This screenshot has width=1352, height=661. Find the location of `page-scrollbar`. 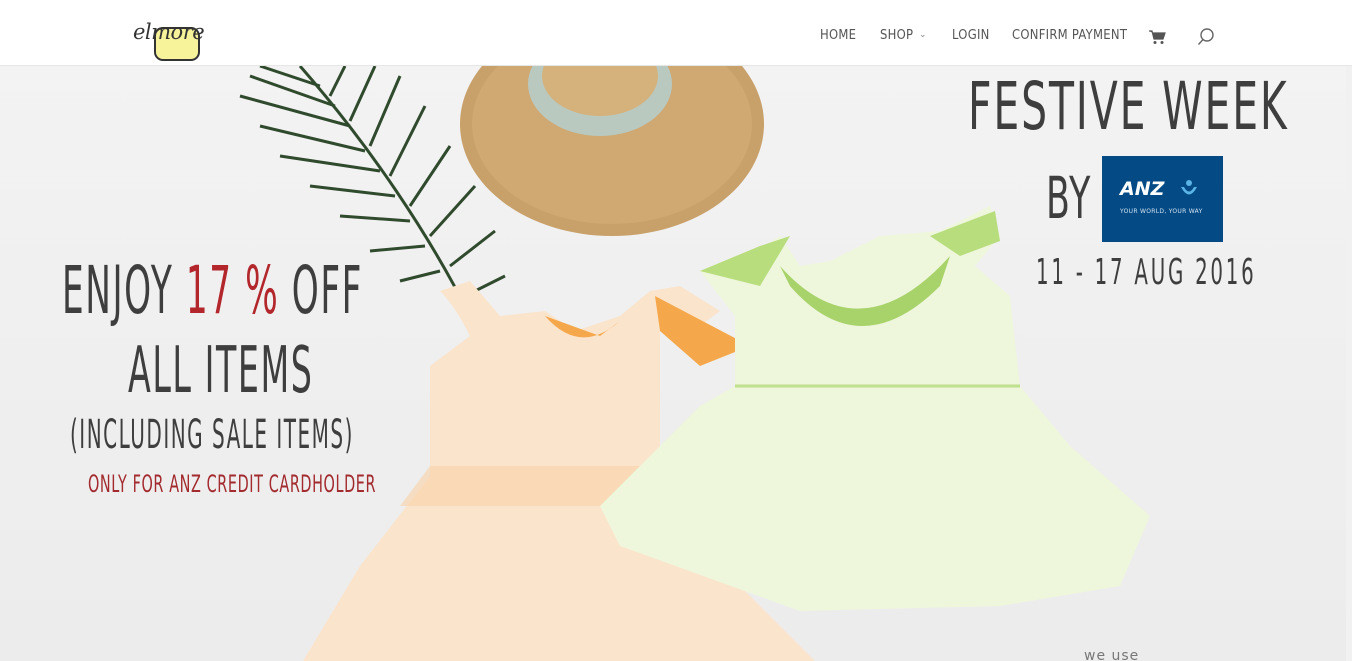

page-scrollbar is located at coordinates (1349, 363).